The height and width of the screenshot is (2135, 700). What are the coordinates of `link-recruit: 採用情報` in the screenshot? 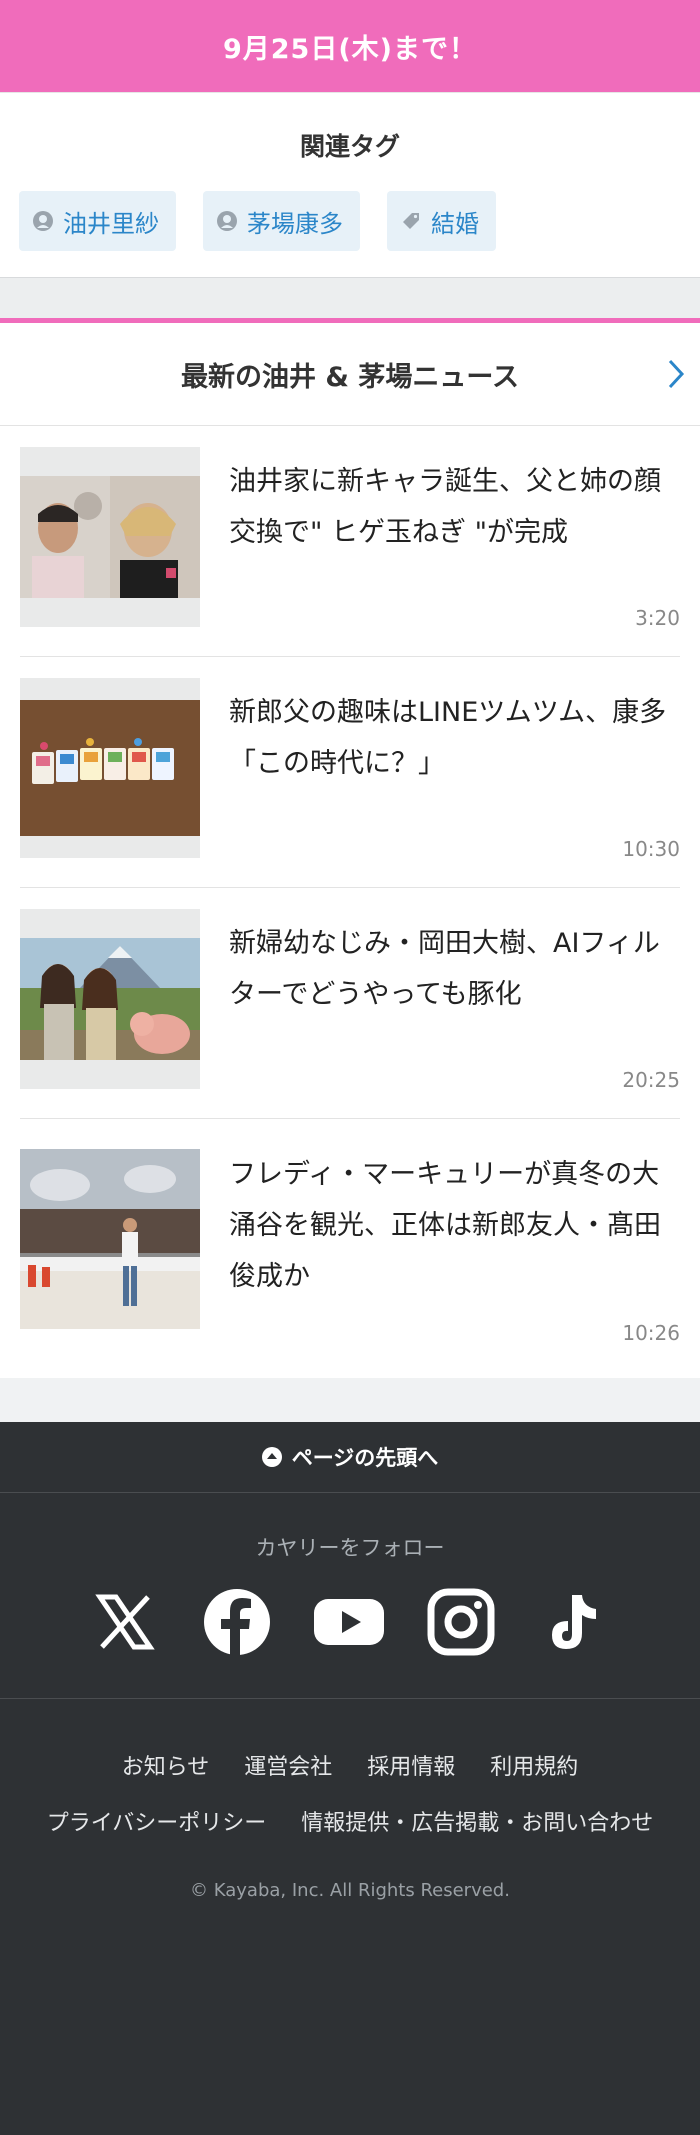 It's located at (411, 1767).